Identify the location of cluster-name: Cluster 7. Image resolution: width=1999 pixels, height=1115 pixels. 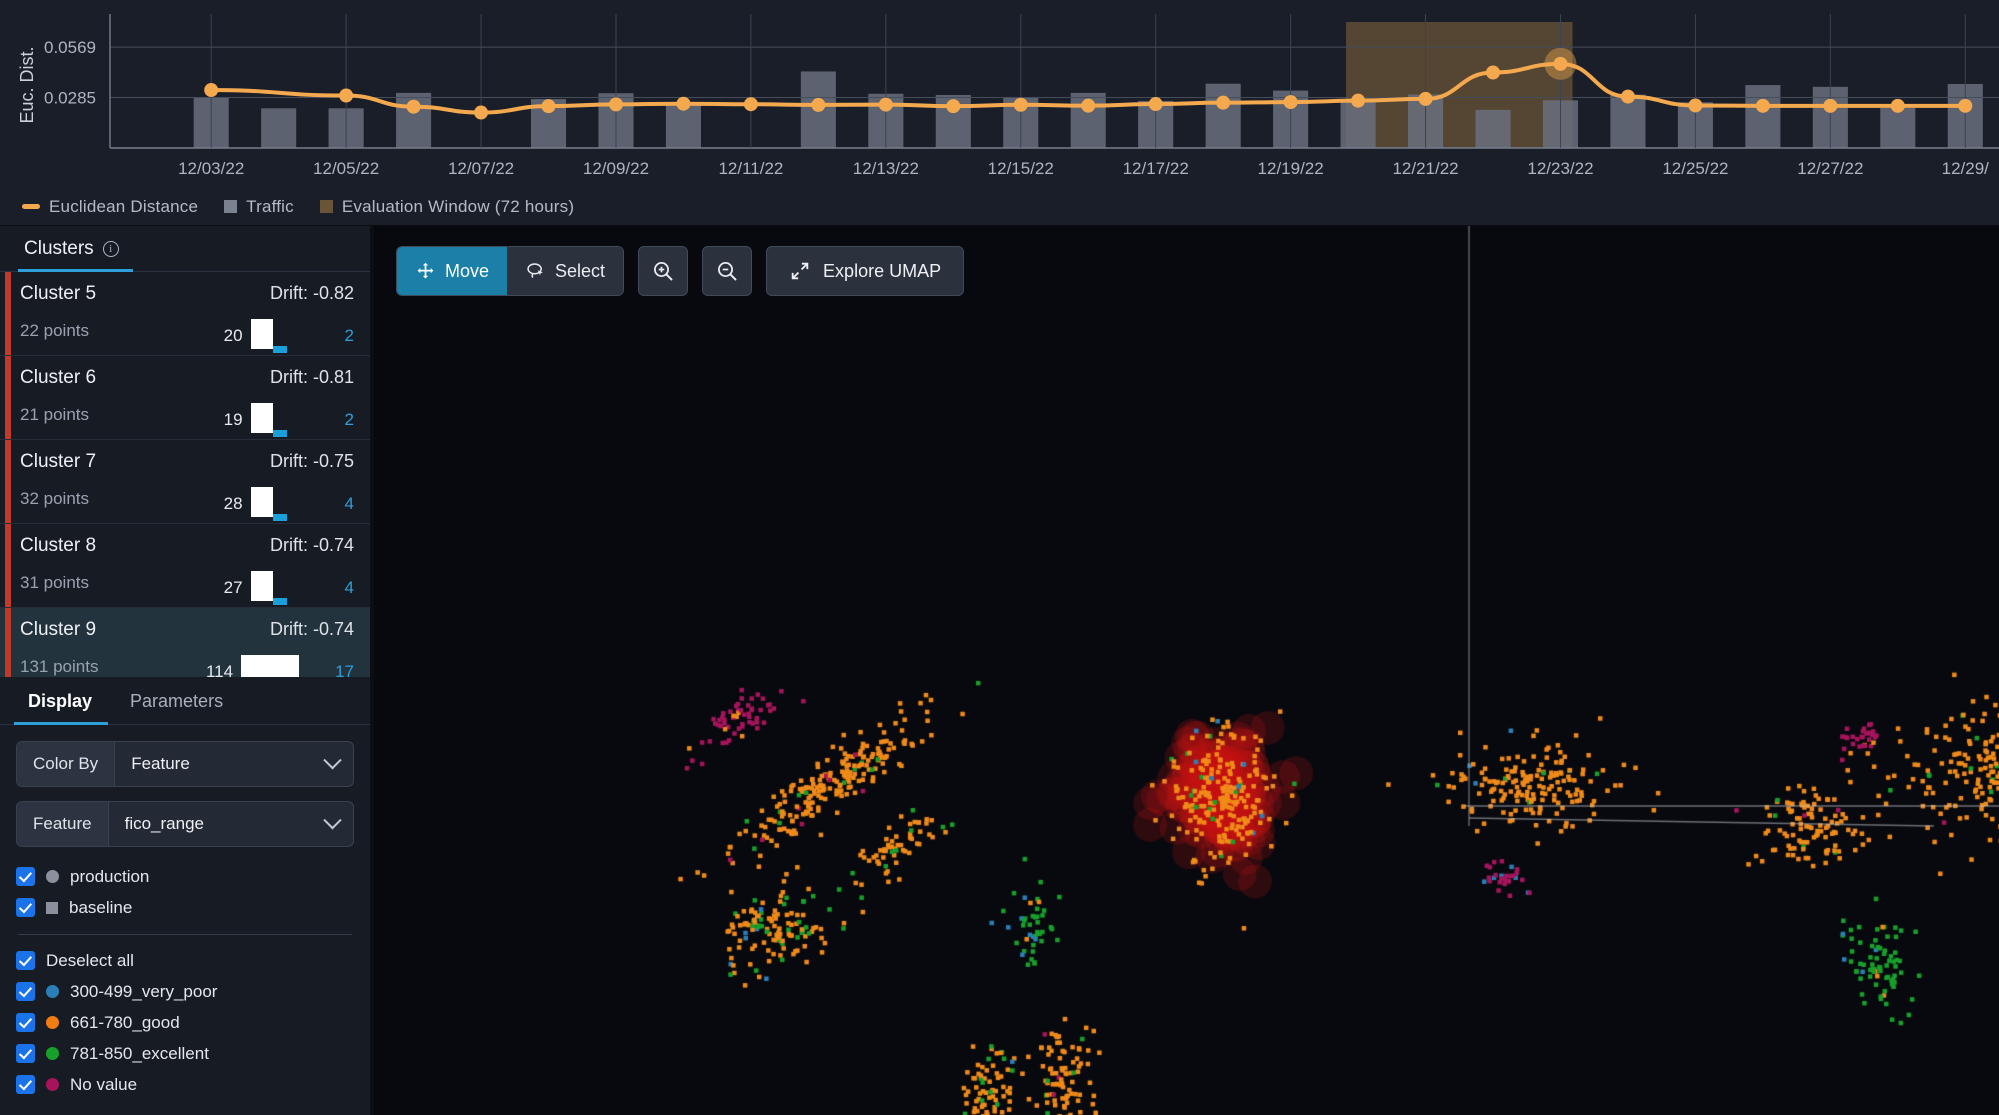
(58, 461).